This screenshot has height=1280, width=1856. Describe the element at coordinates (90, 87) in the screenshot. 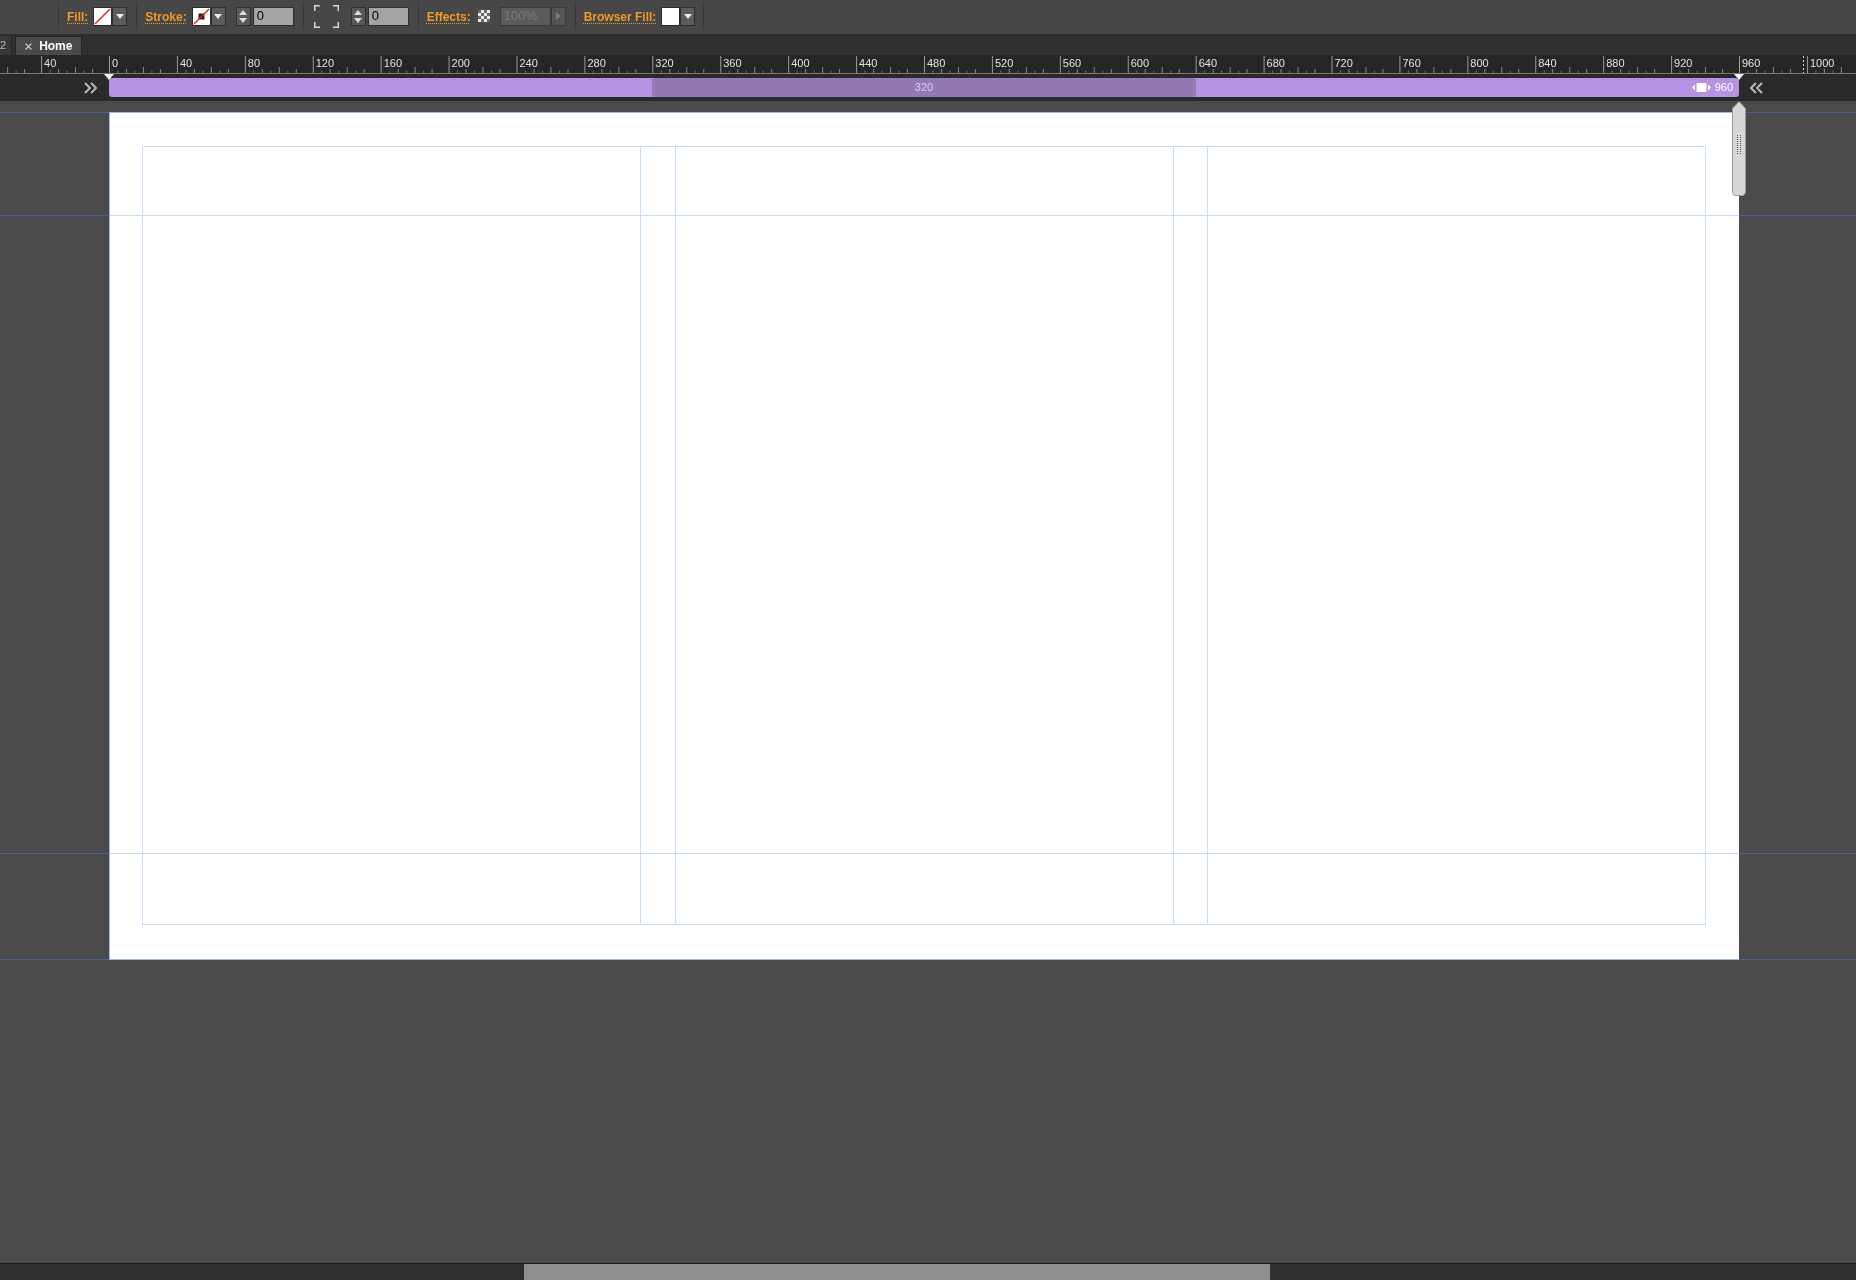

I see `double-chevron-right-icon` at that location.